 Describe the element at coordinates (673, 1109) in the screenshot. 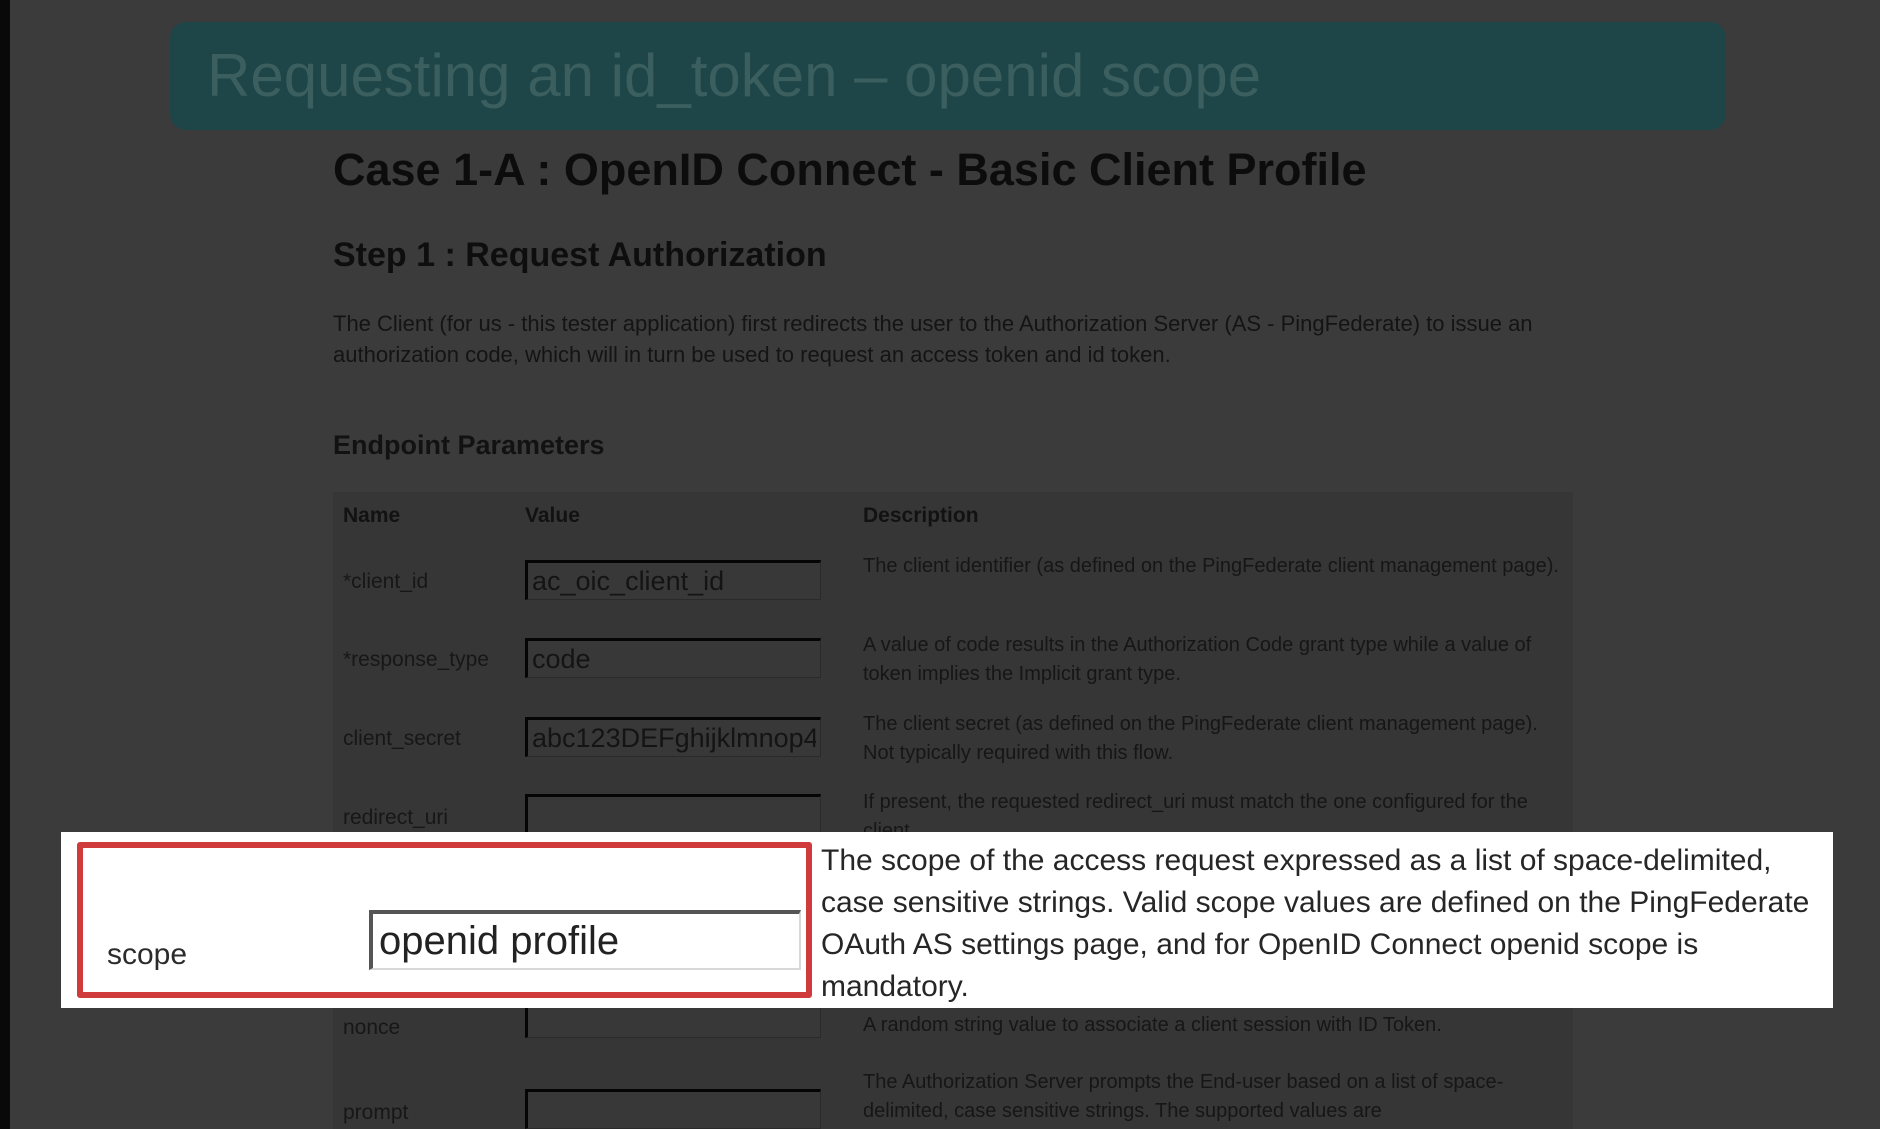

I see `prompt-input` at that location.